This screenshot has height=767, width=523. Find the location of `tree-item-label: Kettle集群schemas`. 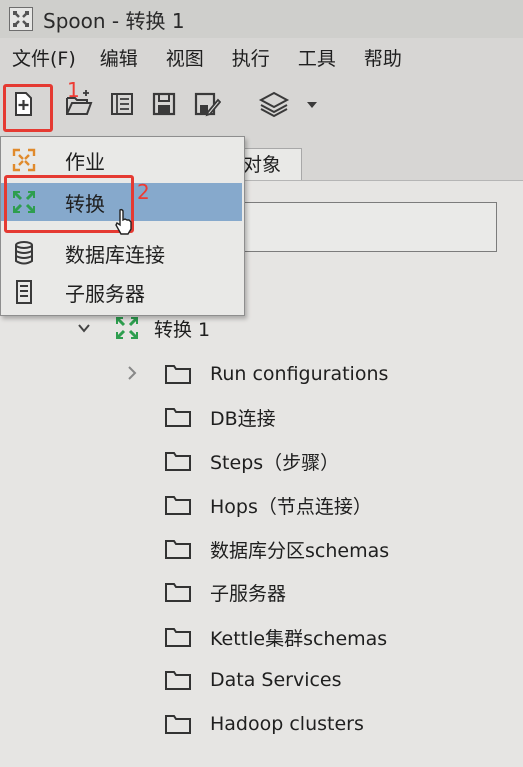

tree-item-label: Kettle集群schemas is located at coordinates (299, 638).